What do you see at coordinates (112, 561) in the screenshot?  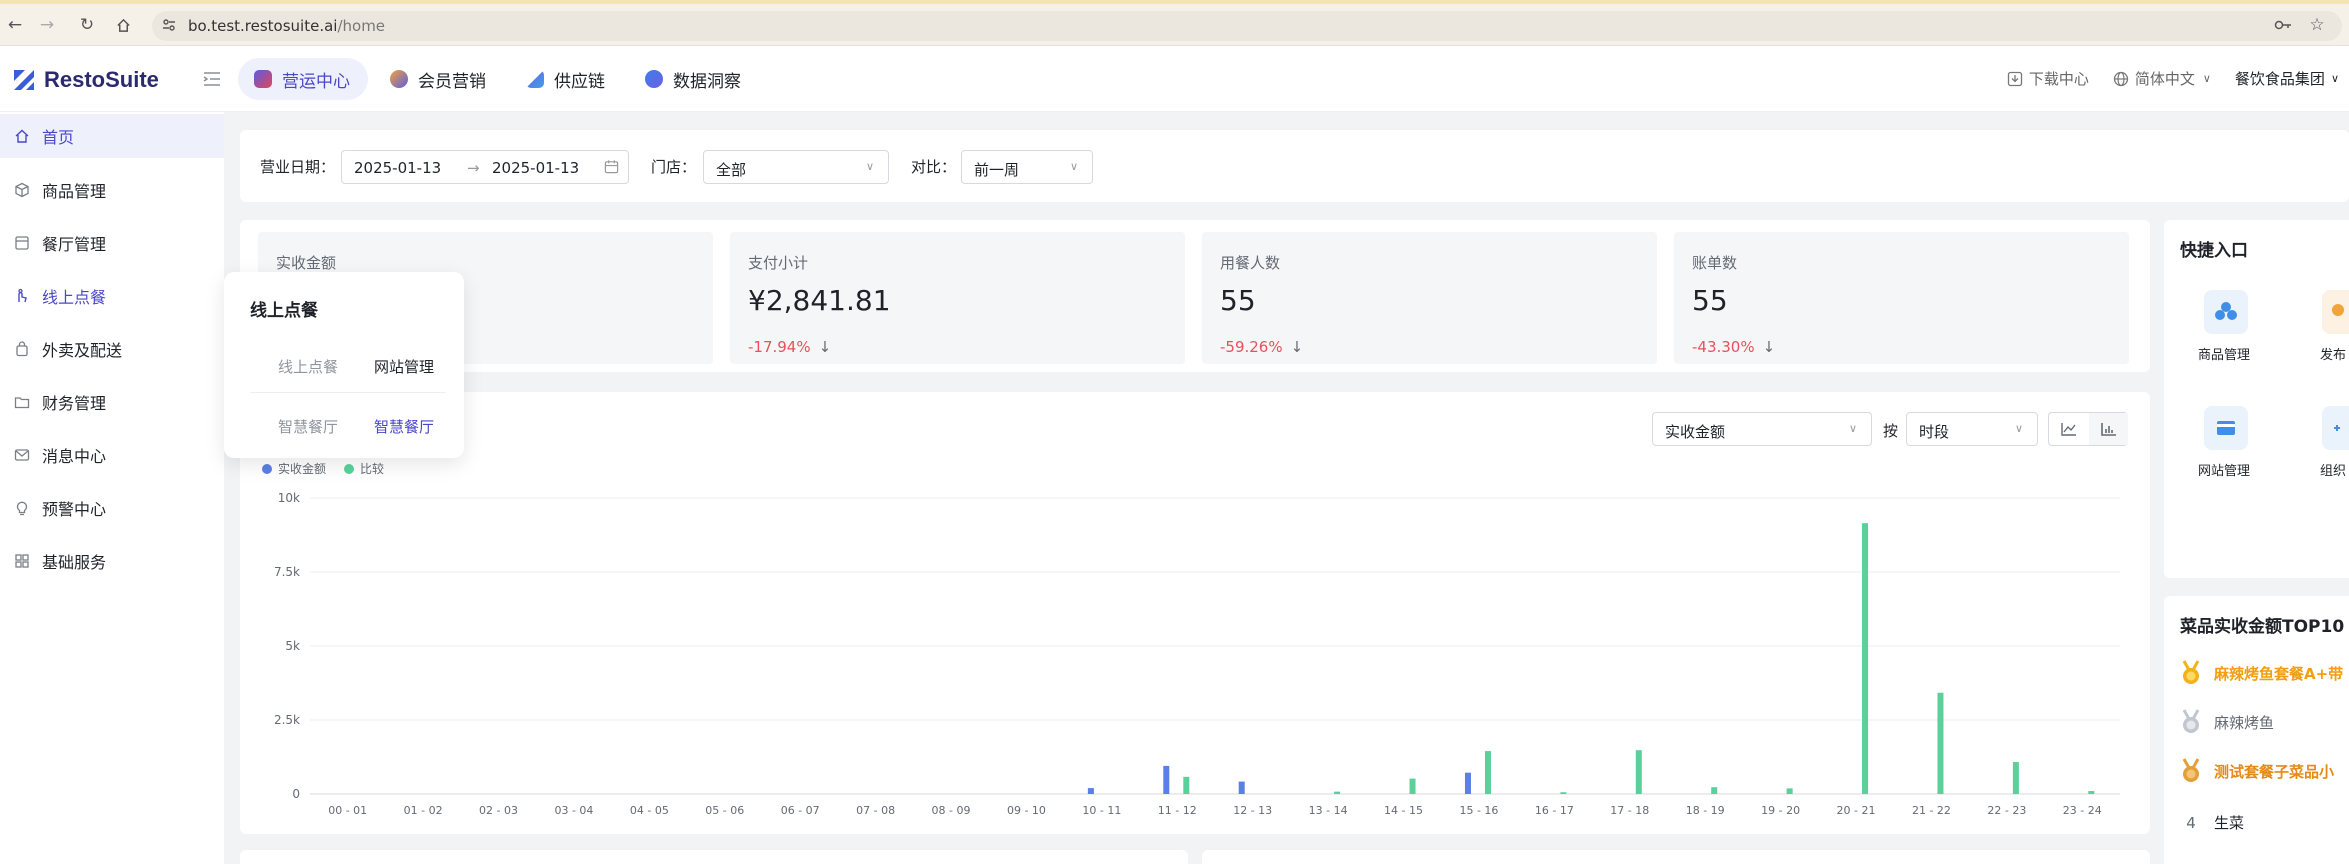 I see `sidebar-item-basic-services: 基础服务` at bounding box center [112, 561].